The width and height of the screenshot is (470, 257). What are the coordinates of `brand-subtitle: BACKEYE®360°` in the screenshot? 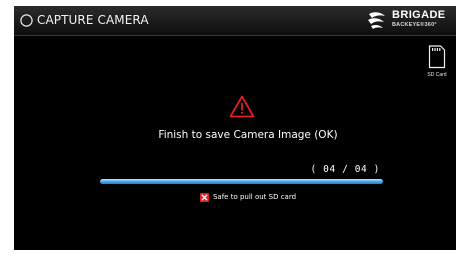 It's located at (414, 25).